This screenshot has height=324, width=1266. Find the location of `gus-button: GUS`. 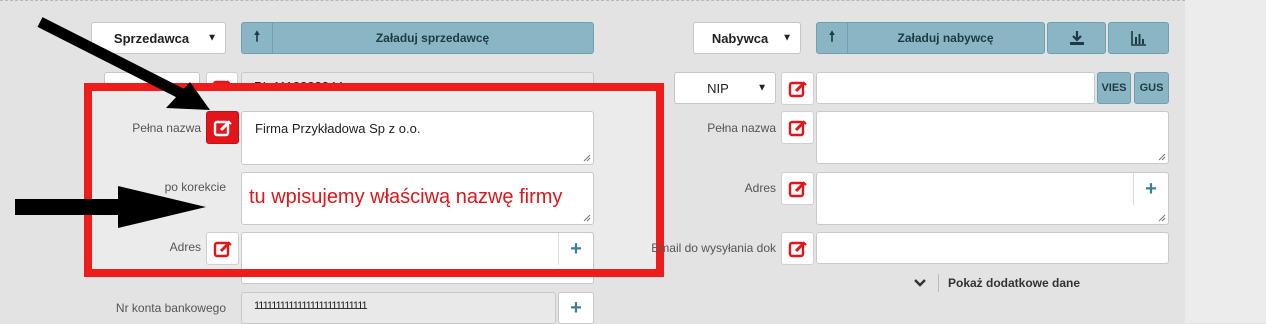

gus-button: GUS is located at coordinates (1151, 88).